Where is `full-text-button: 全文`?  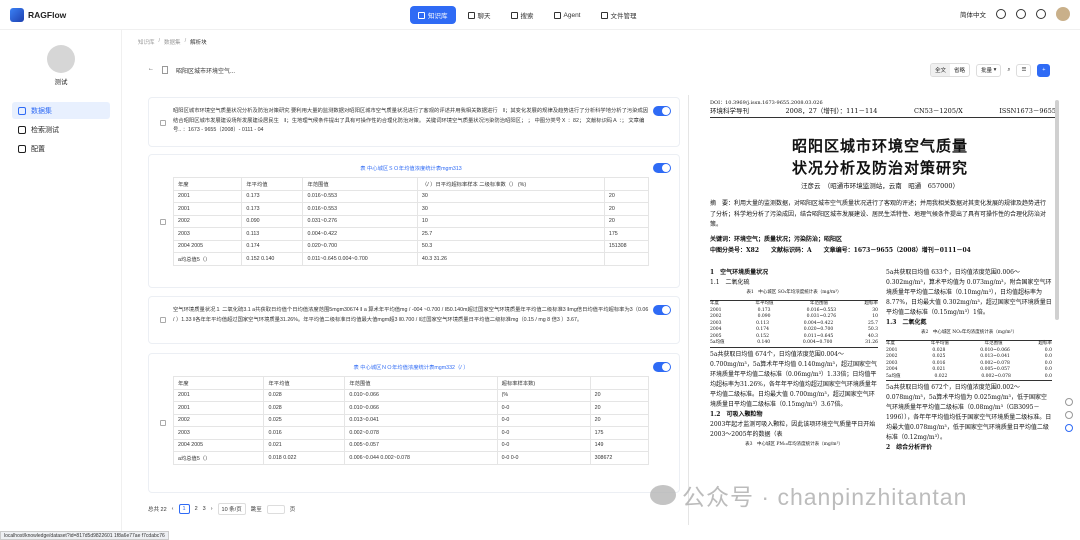 full-text-button: 全文 is located at coordinates (941, 70).